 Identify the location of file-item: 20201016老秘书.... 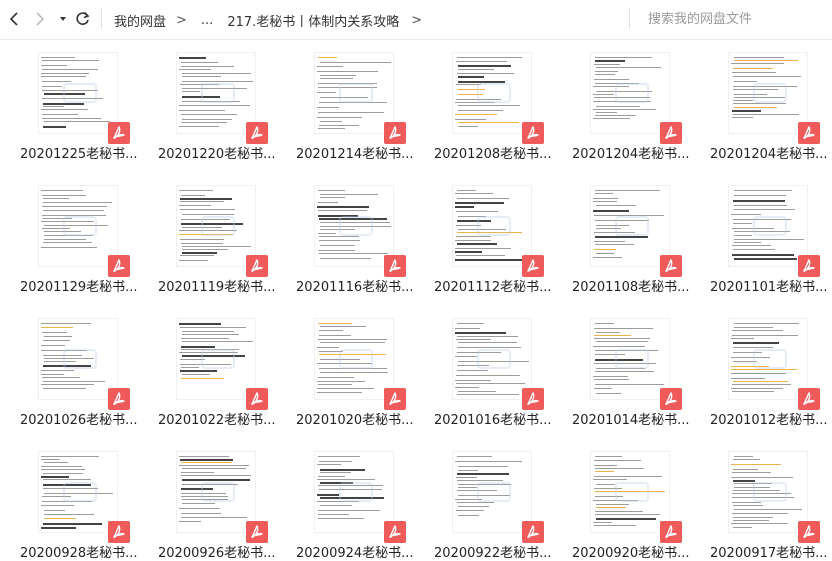
(483, 367).